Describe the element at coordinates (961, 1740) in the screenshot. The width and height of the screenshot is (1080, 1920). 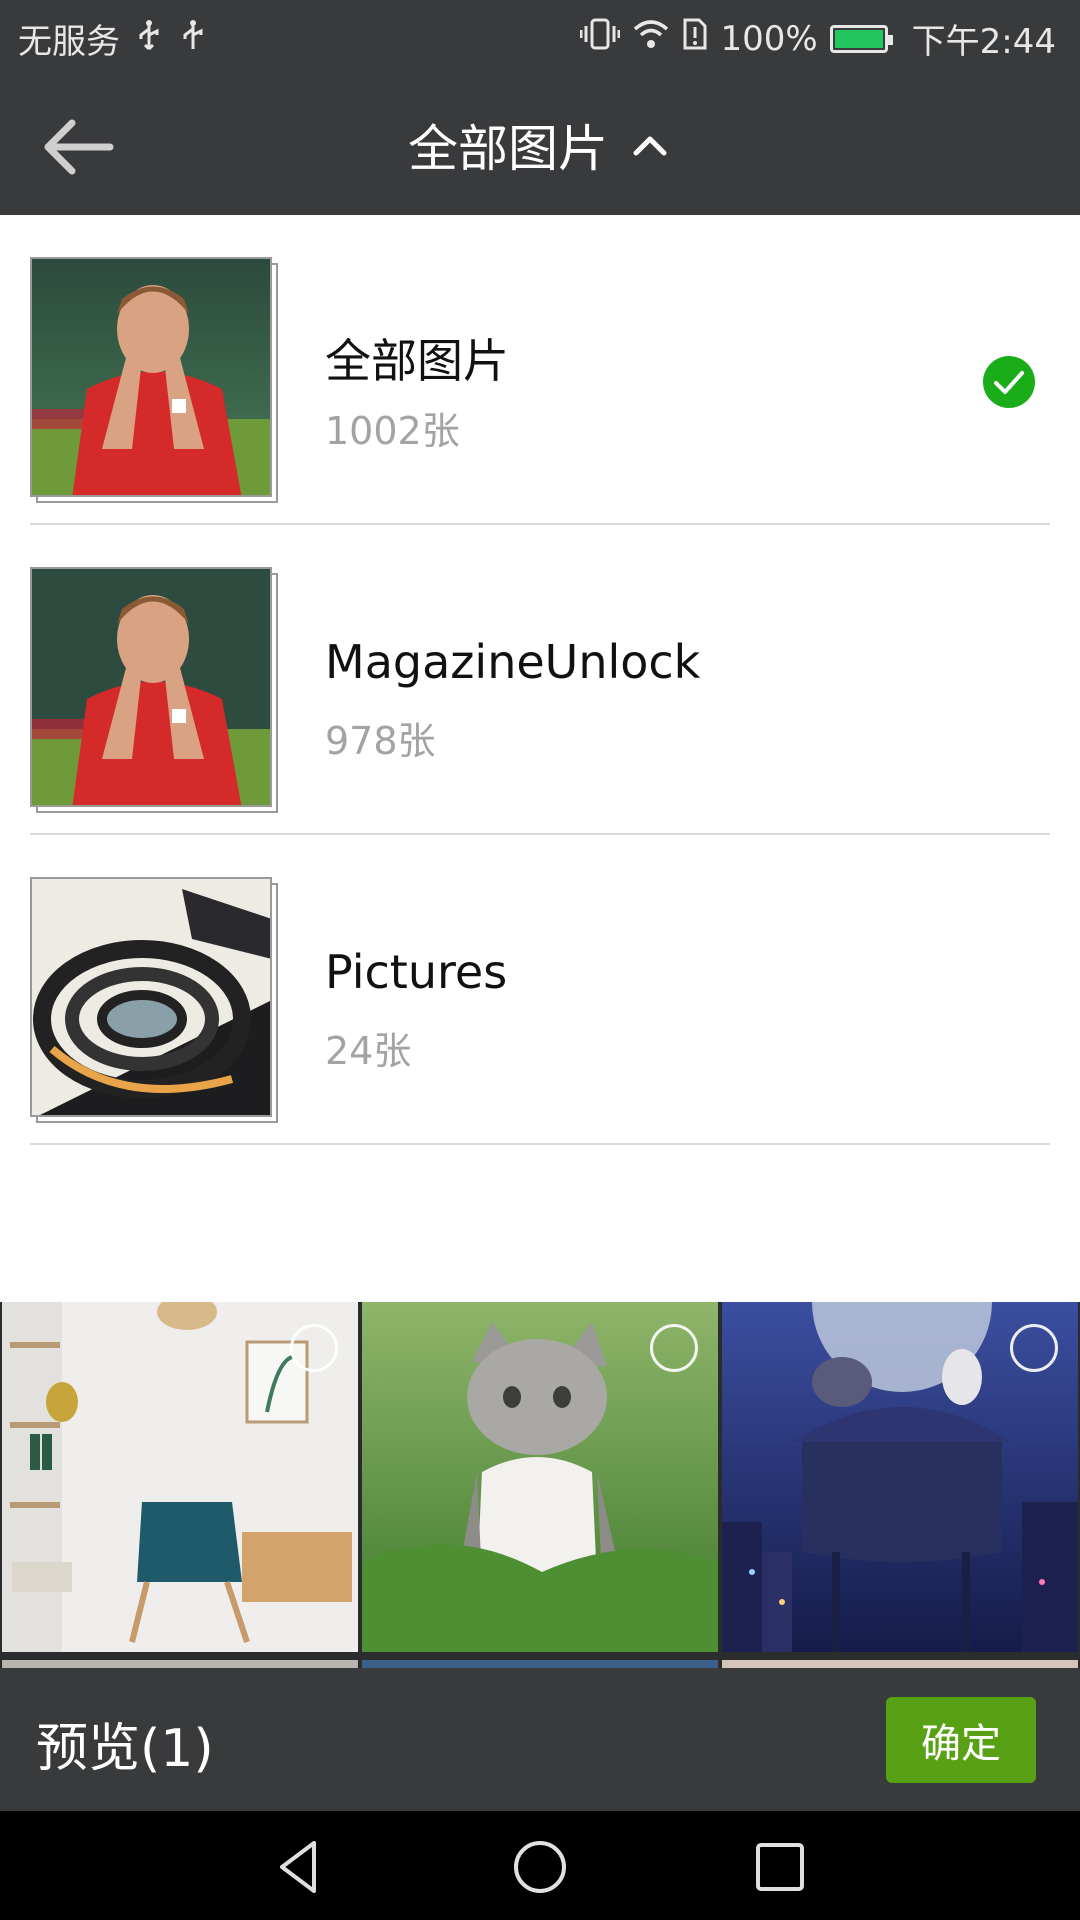
I see `confirm-button: 确定` at that location.